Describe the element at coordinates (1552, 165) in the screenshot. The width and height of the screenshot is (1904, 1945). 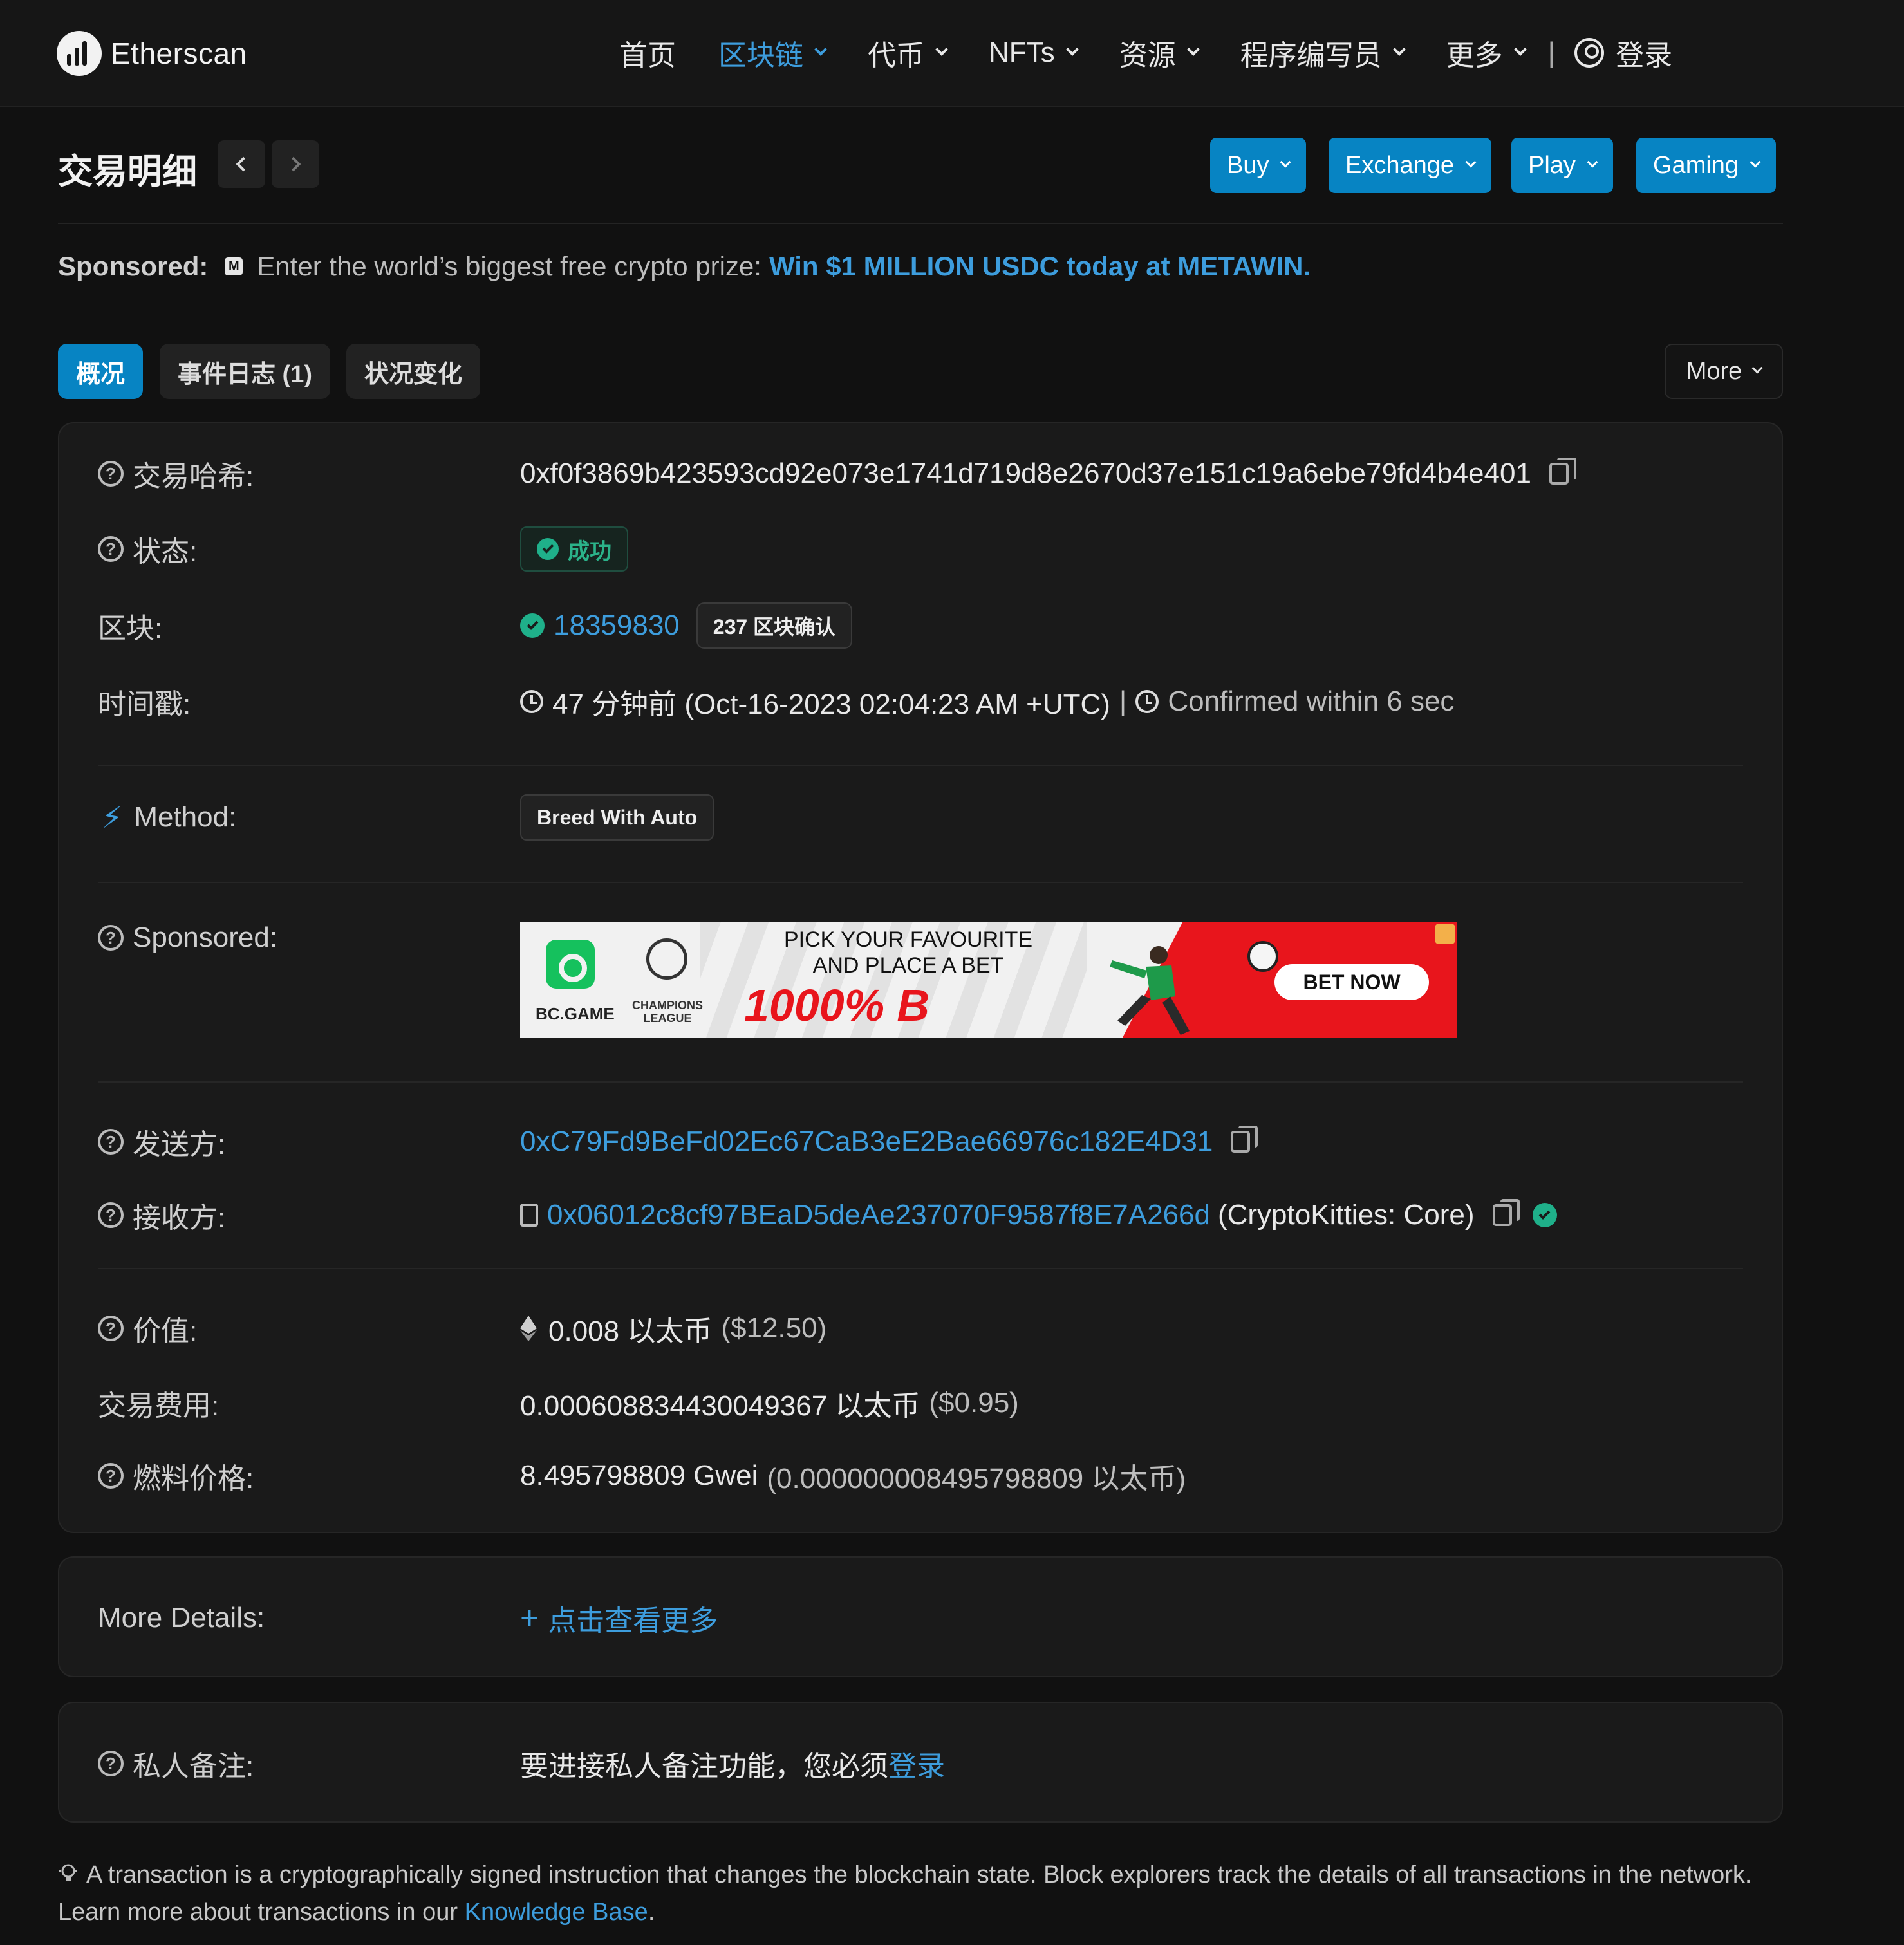
I see `cta-label: Play` at that location.